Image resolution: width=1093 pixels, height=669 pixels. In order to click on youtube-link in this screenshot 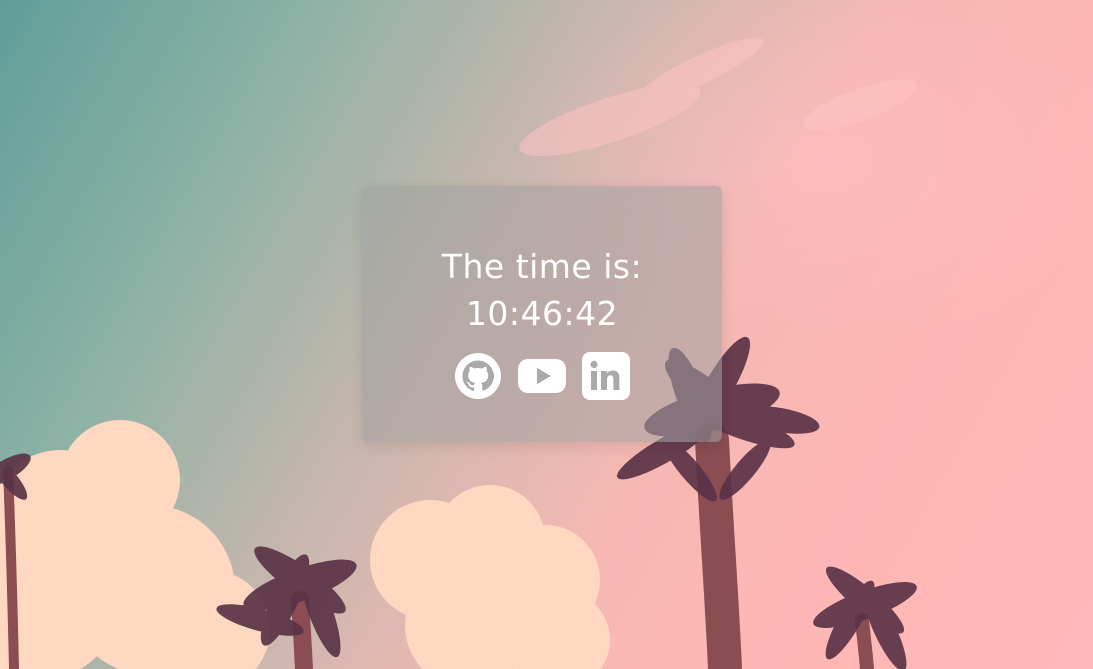, I will do `click(542, 376)`.